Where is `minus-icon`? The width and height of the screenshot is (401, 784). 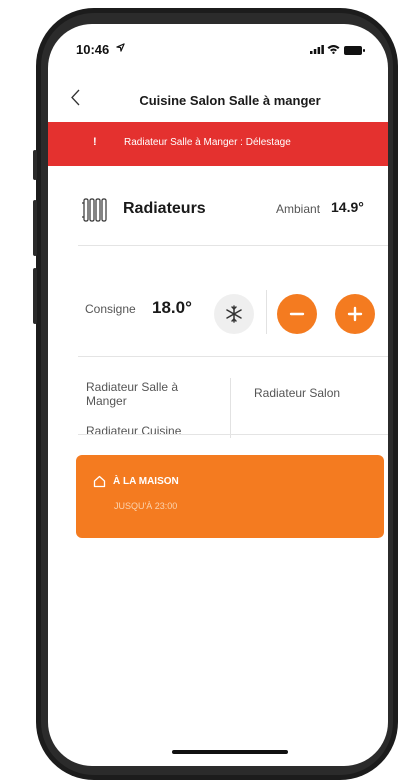 minus-icon is located at coordinates (297, 314).